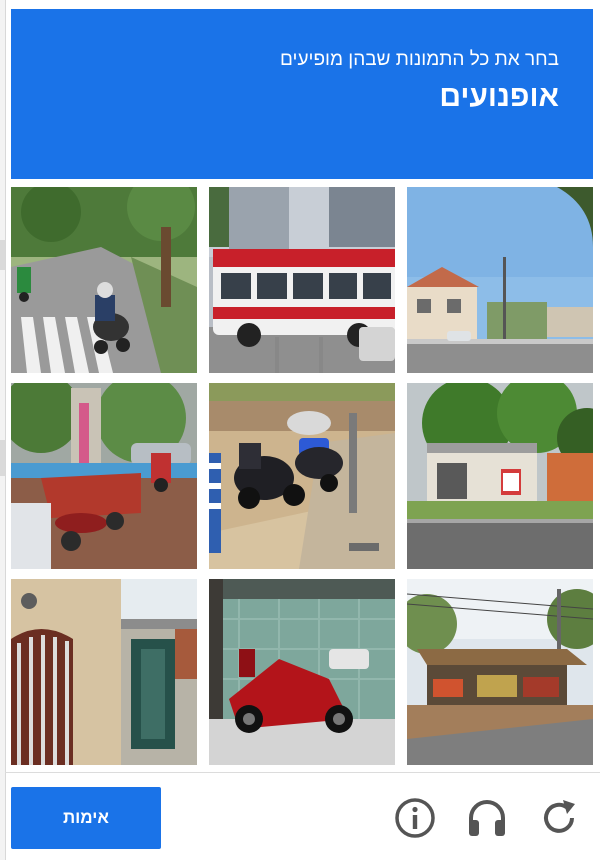  Describe the element at coordinates (559, 818) in the screenshot. I see `reload-icon` at that location.